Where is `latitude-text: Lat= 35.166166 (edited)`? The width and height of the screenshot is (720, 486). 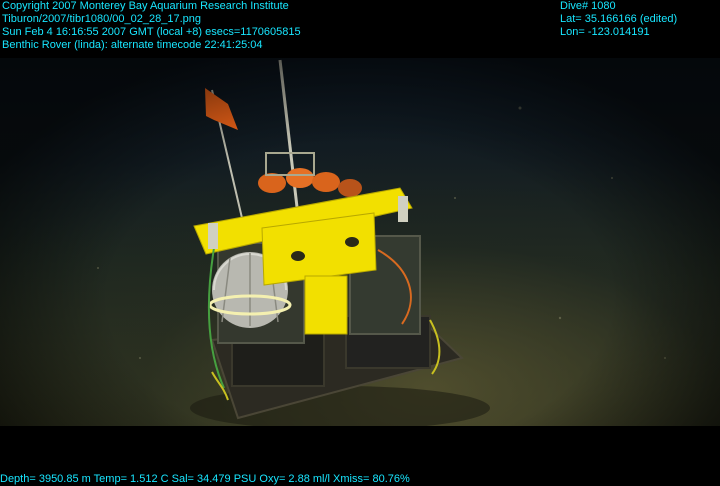
latitude-text: Lat= 35.166166 (edited) is located at coordinates (619, 19).